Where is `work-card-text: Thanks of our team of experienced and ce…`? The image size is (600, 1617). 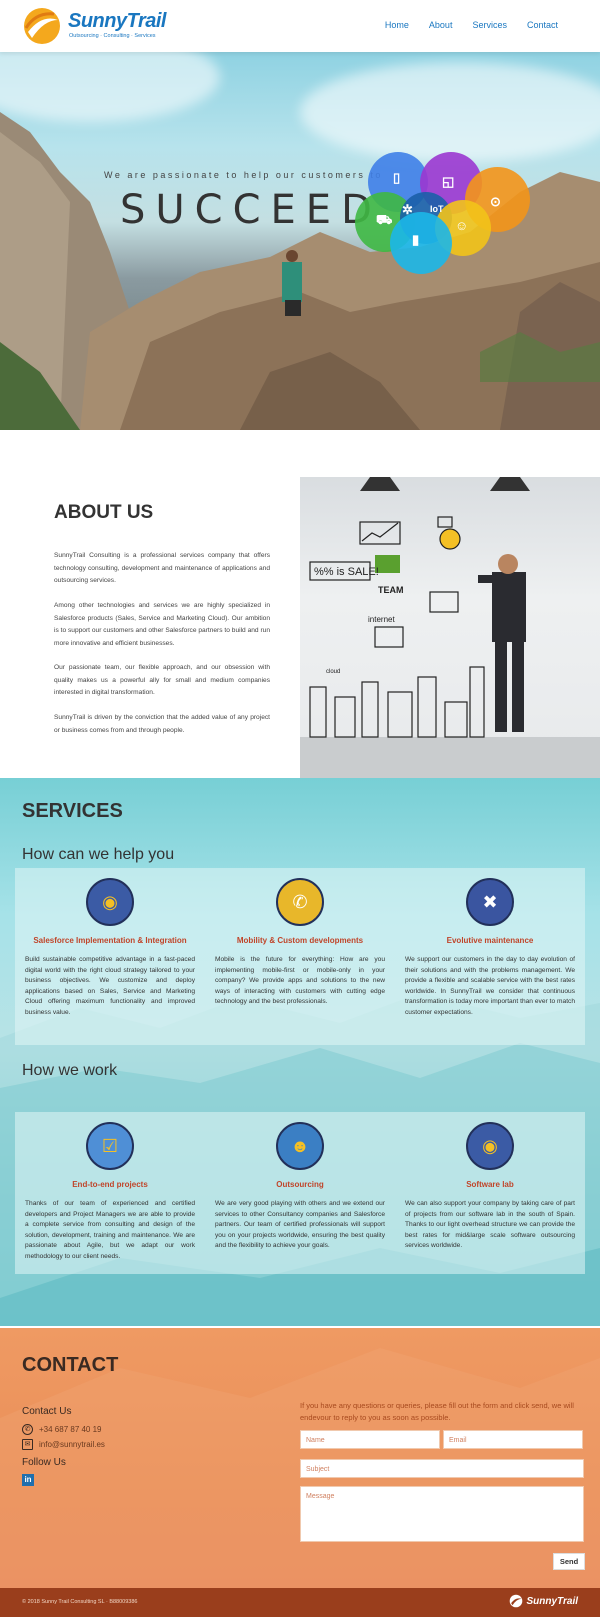
work-card-text: Thanks of our team of experienced and ce… is located at coordinates (110, 1230).